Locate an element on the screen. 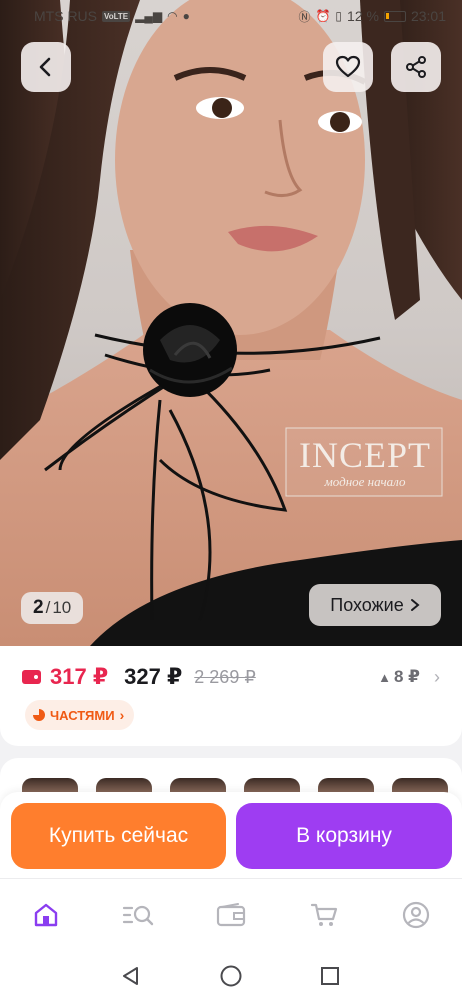 The width and height of the screenshot is (462, 1000). nav-cart is located at coordinates (324, 915).